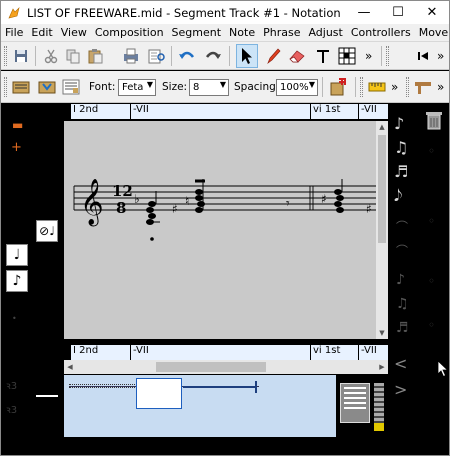  What do you see at coordinates (129, 32) in the screenshot?
I see `menu-composition: Composition` at bounding box center [129, 32].